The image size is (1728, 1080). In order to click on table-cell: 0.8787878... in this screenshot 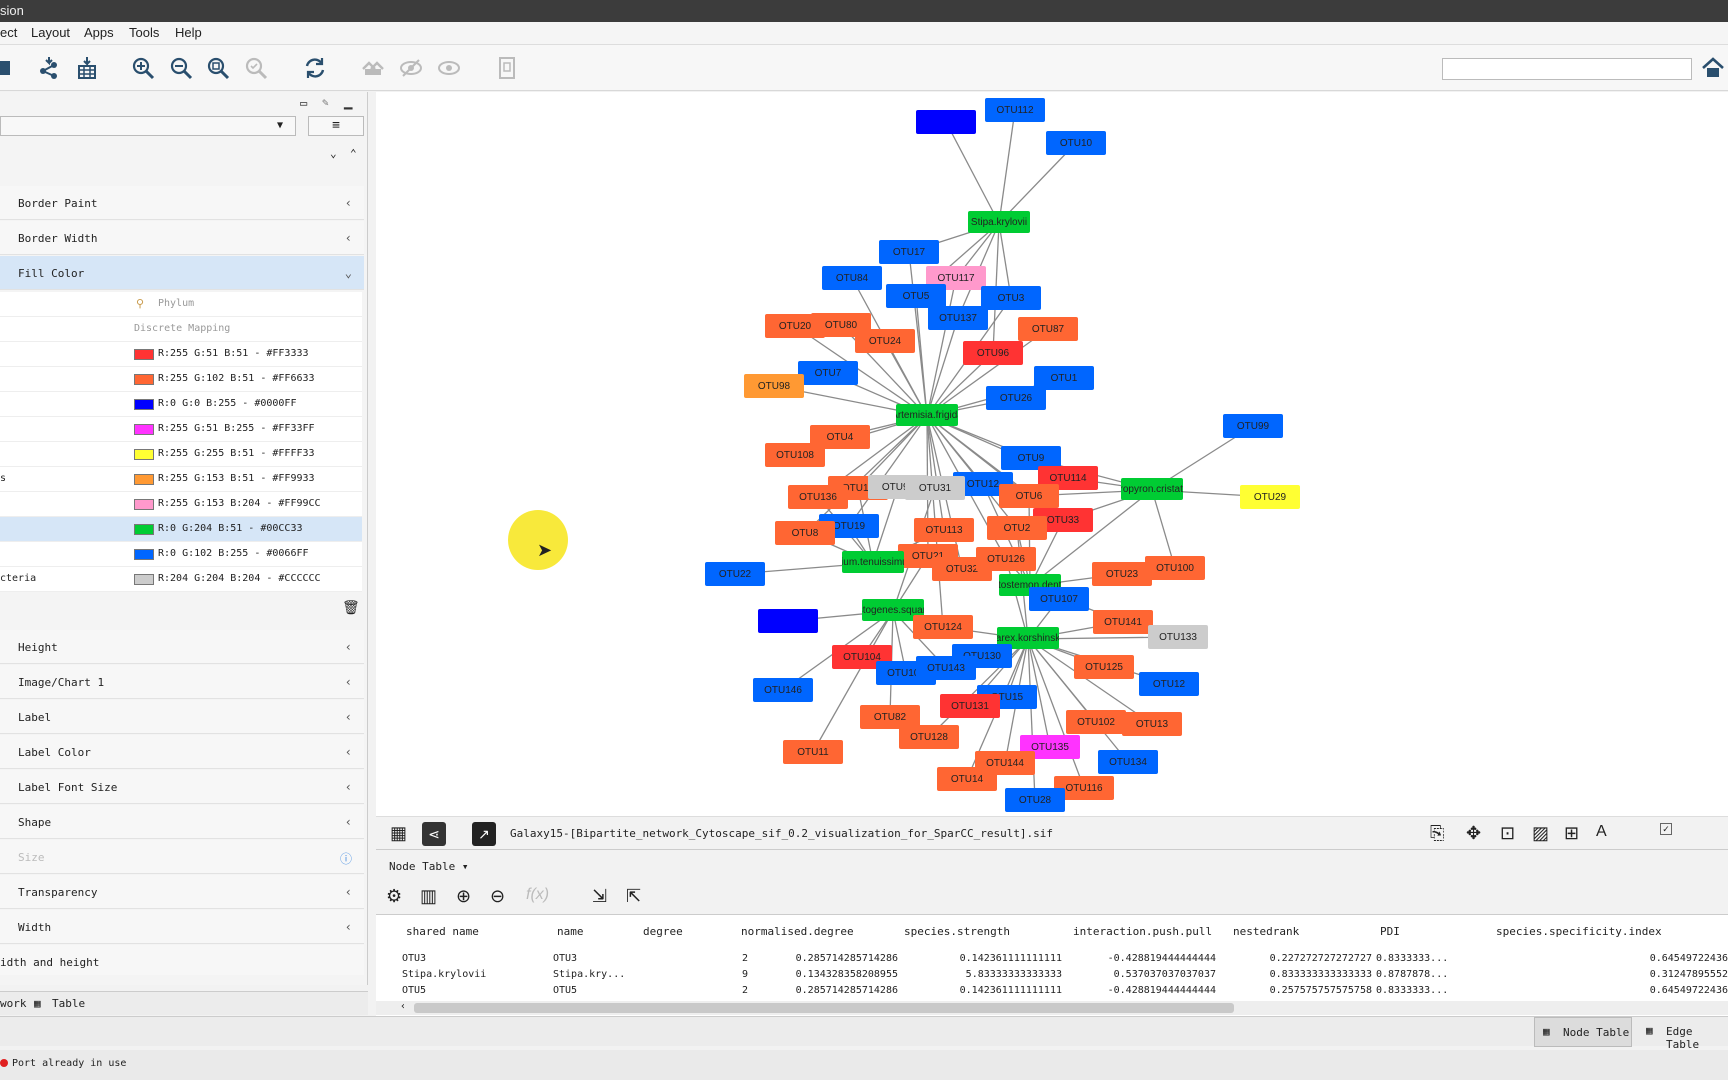, I will do `click(1412, 974)`.